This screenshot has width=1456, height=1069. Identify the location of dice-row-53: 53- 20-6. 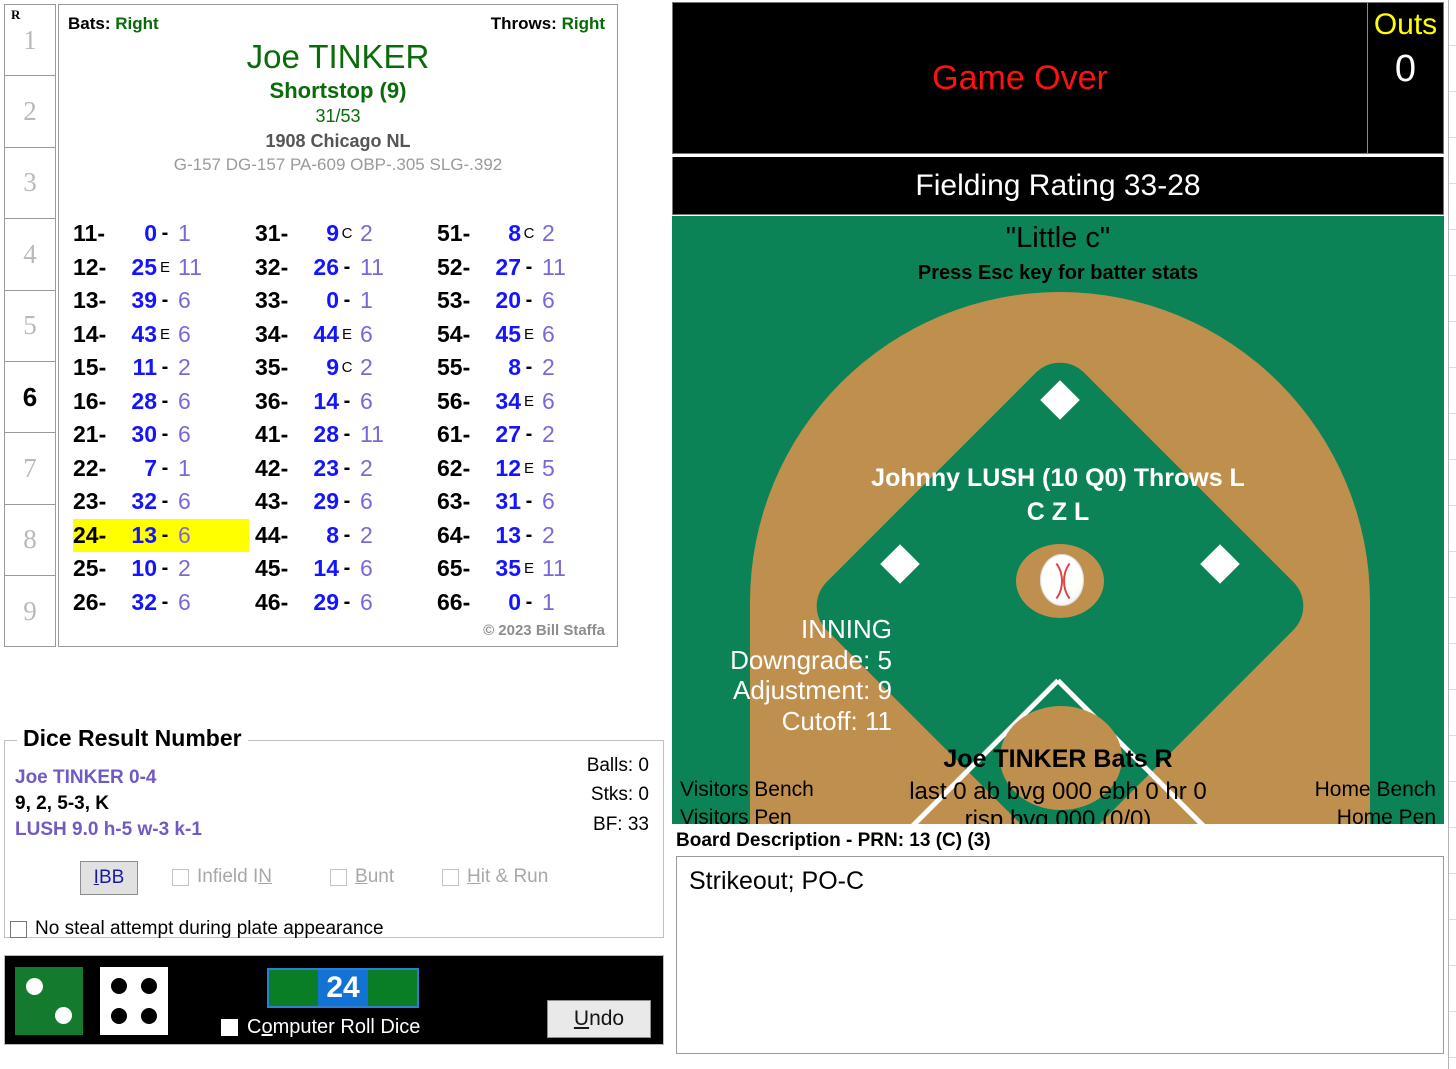
(525, 301).